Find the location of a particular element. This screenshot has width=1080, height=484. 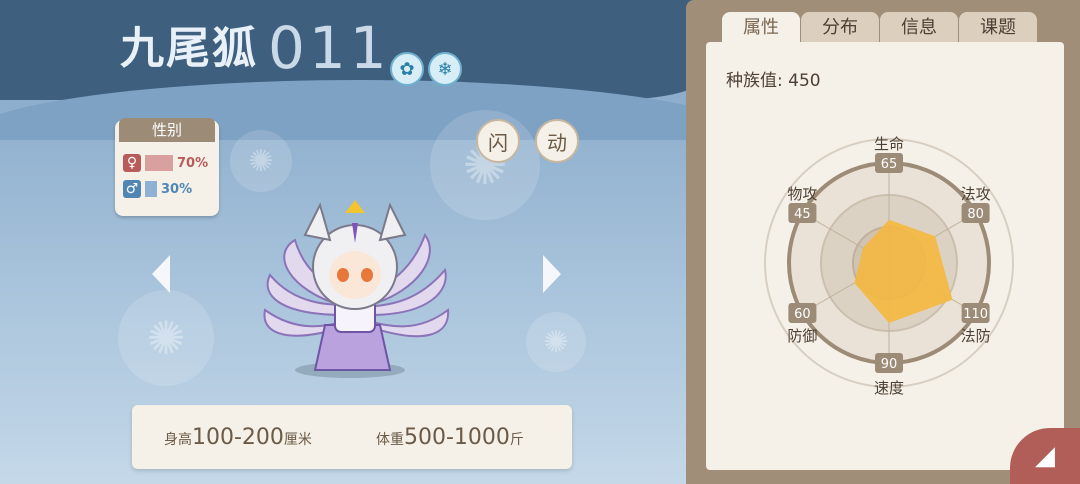

height-value: 100-200 is located at coordinates (238, 437).